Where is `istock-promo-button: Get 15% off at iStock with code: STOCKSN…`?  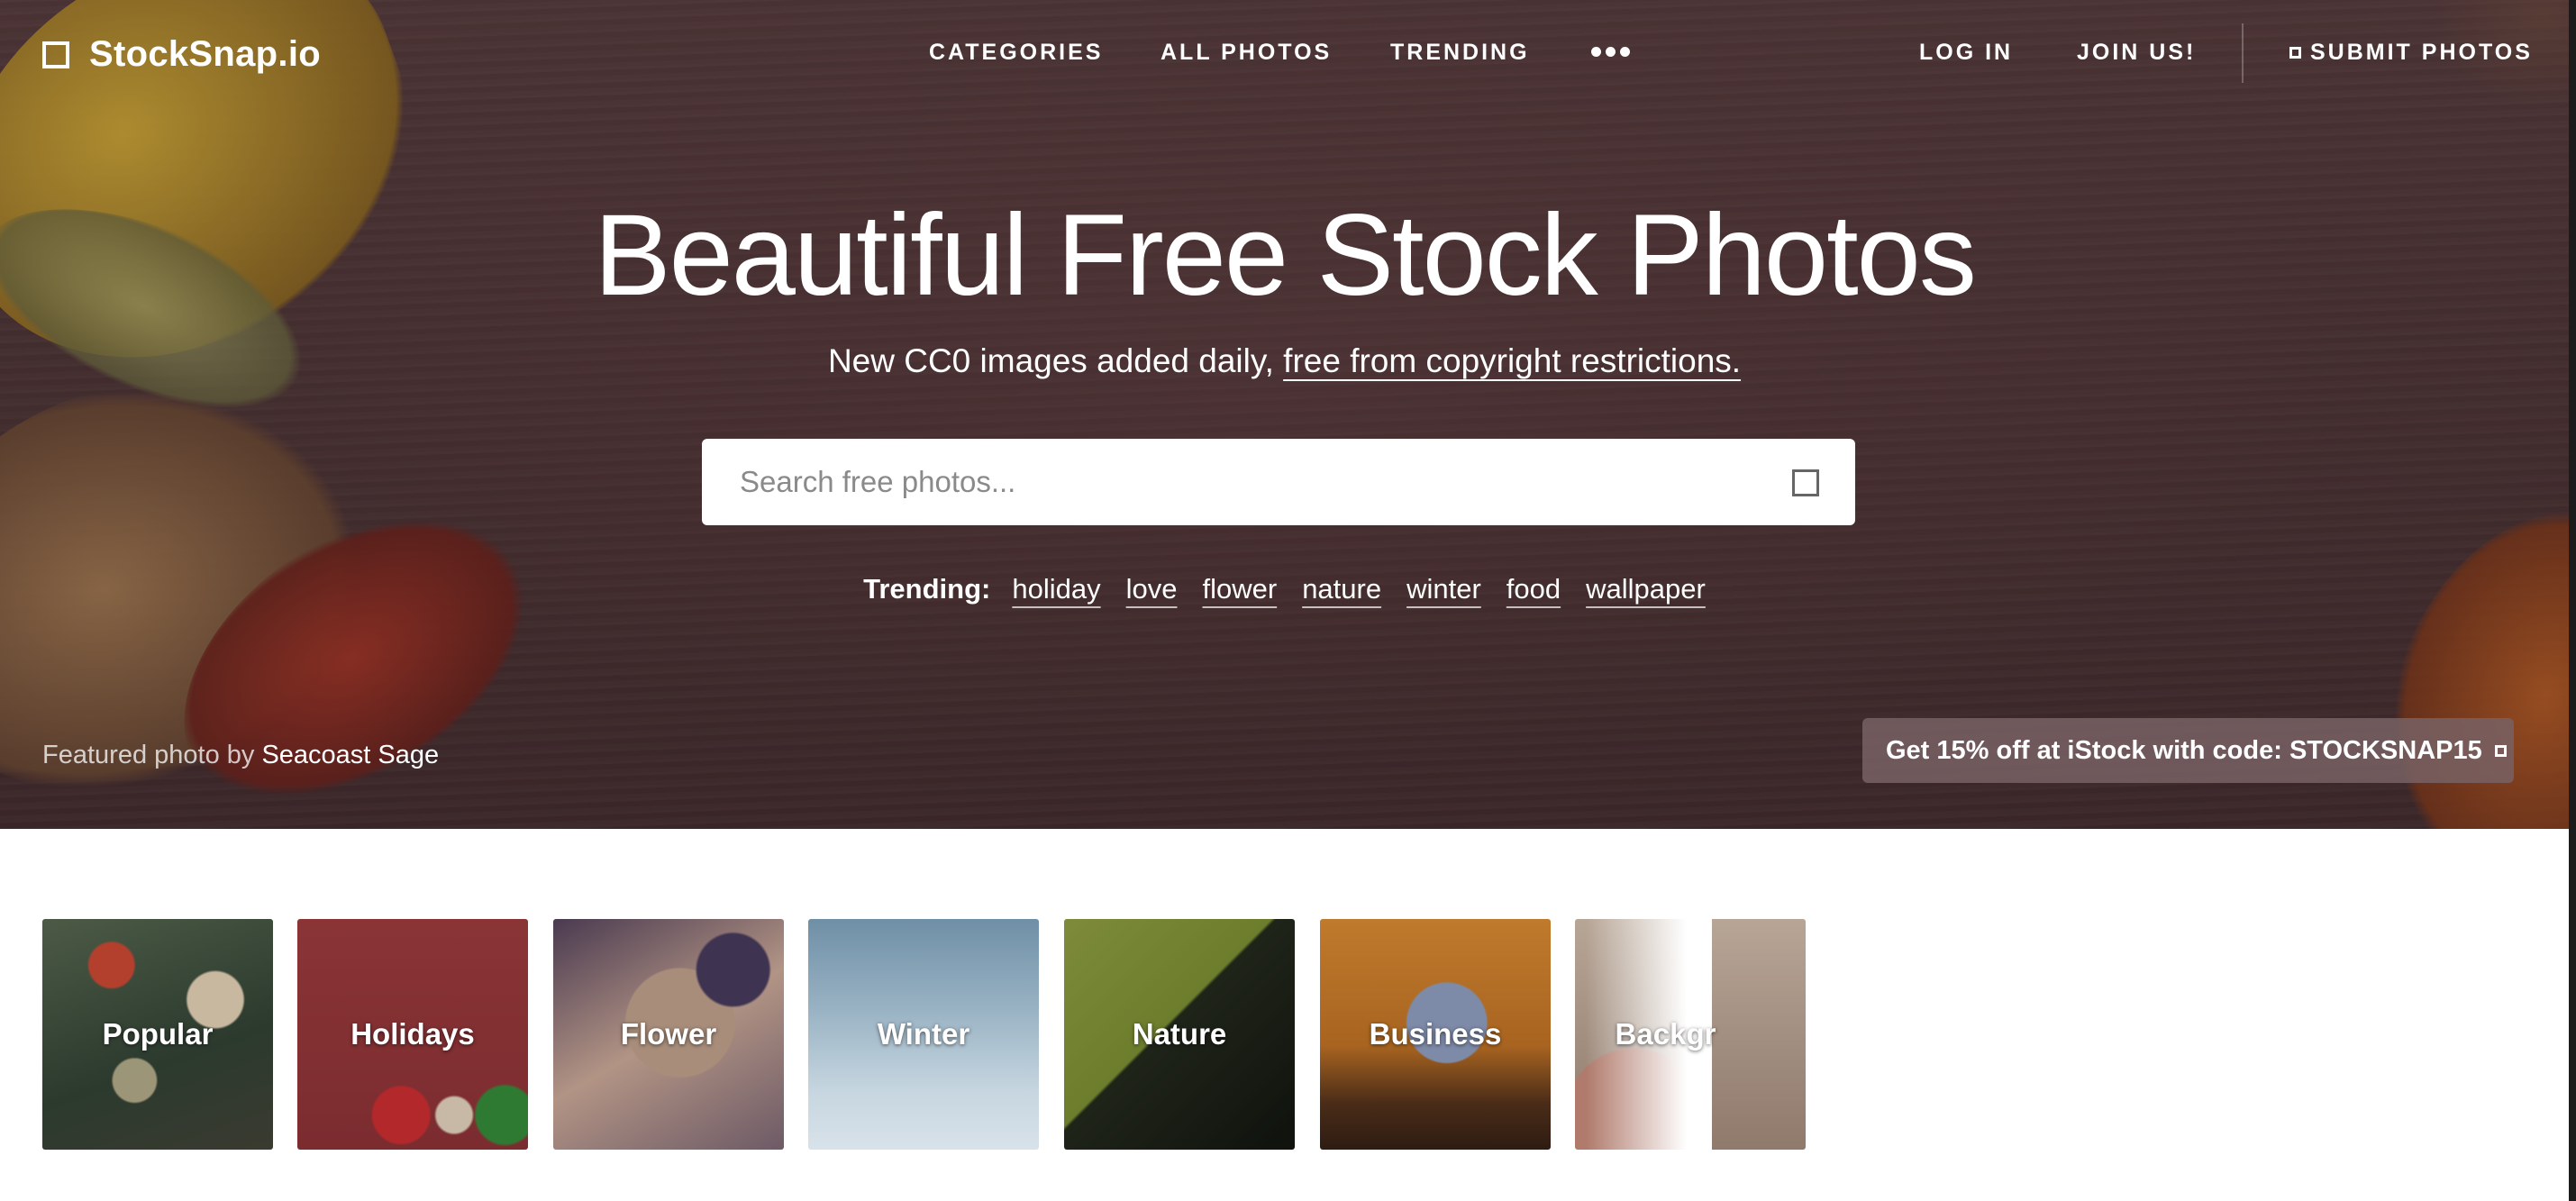
istock-promo-button: Get 15% off at iStock with code: STOCKSN… is located at coordinates (2188, 750).